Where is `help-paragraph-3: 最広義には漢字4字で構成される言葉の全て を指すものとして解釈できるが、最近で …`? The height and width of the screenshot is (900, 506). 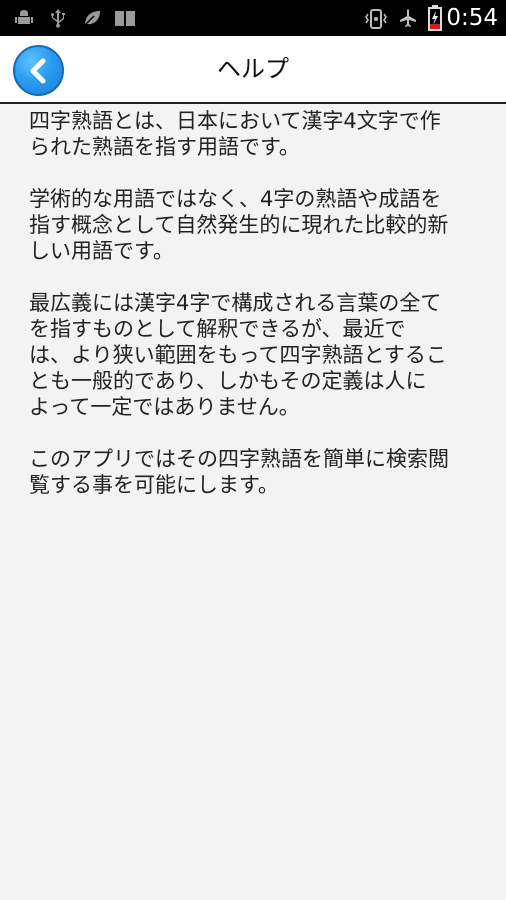
help-paragraph-3: 最広義には漢字4字で構成される言葉の全て を指すものとして解釈できるが、最近で … is located at coordinates (255, 355).